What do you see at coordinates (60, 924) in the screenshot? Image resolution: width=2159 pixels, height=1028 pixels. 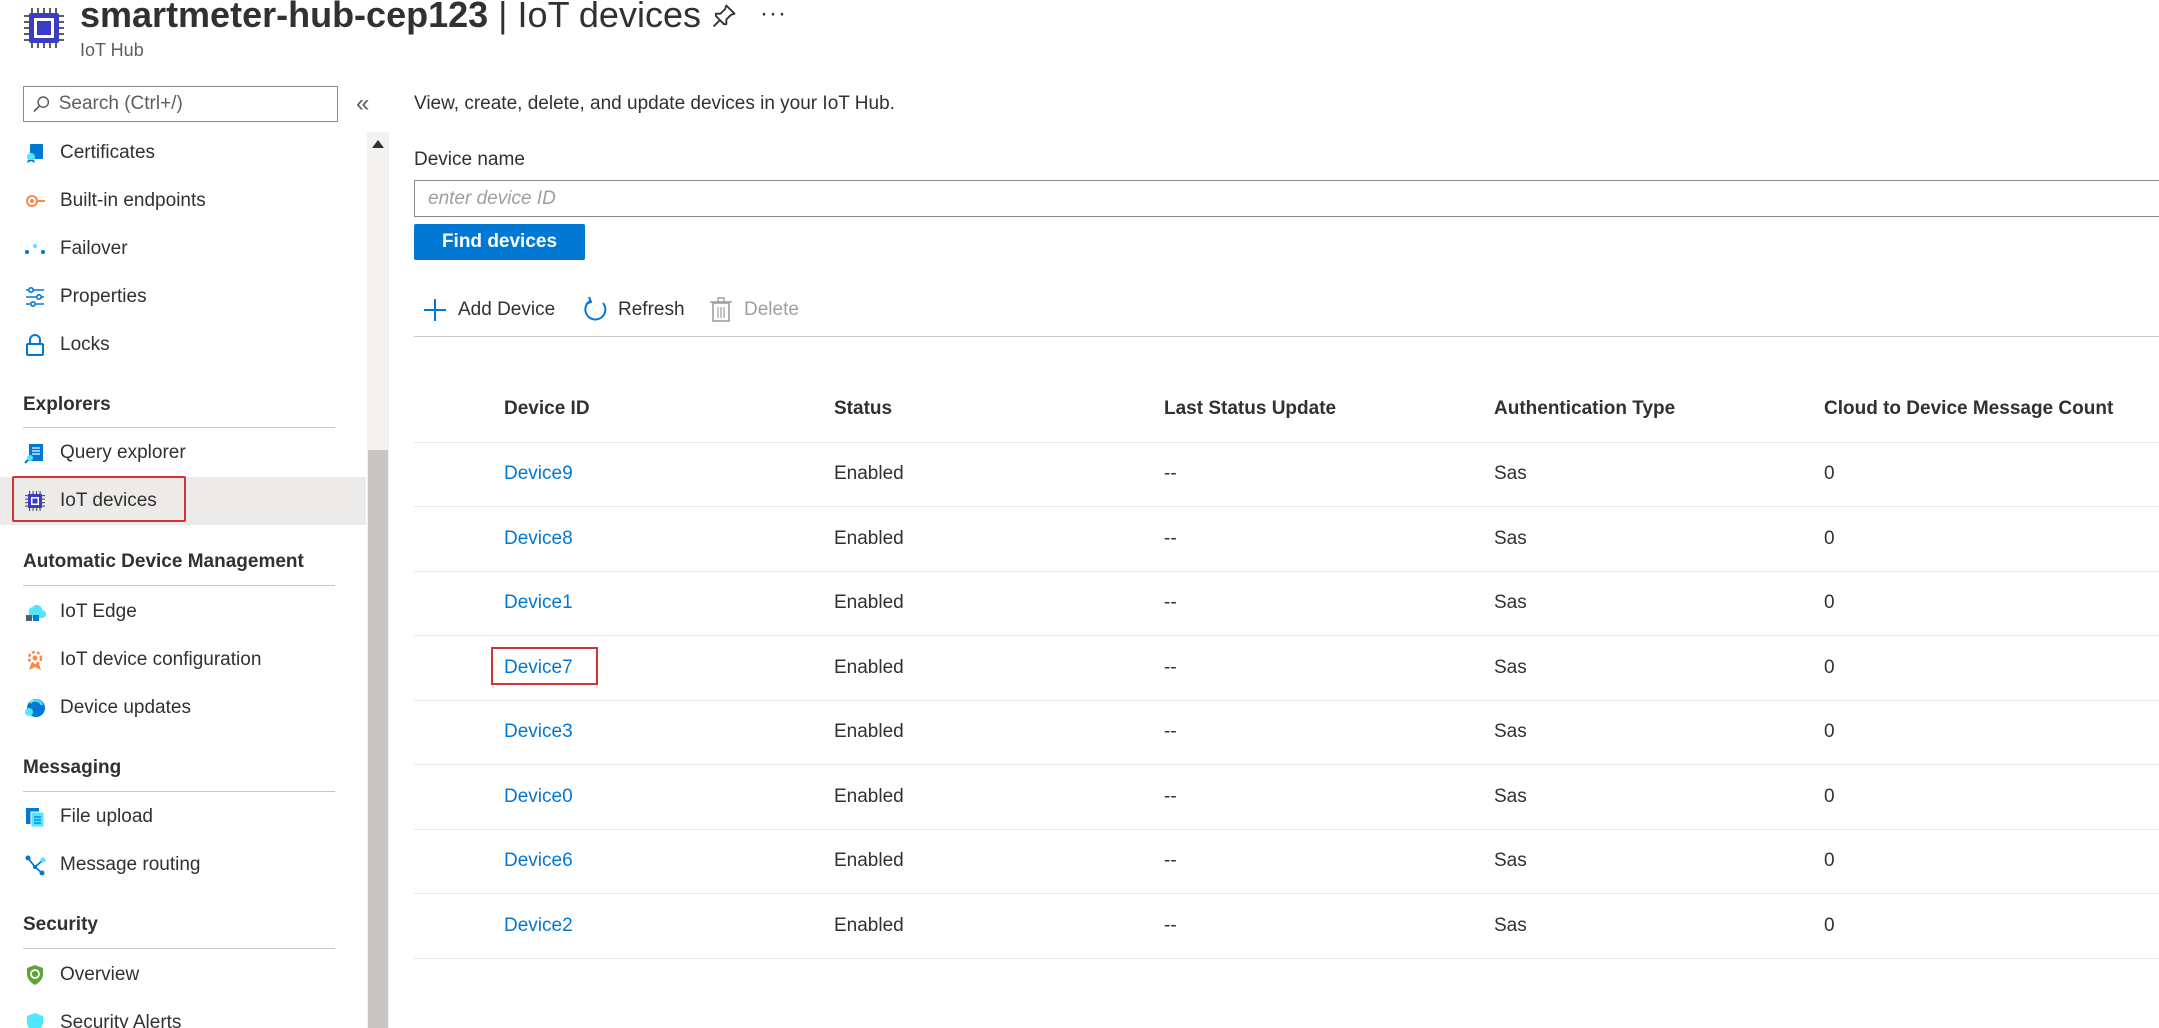 I see `section-security: Security` at bounding box center [60, 924].